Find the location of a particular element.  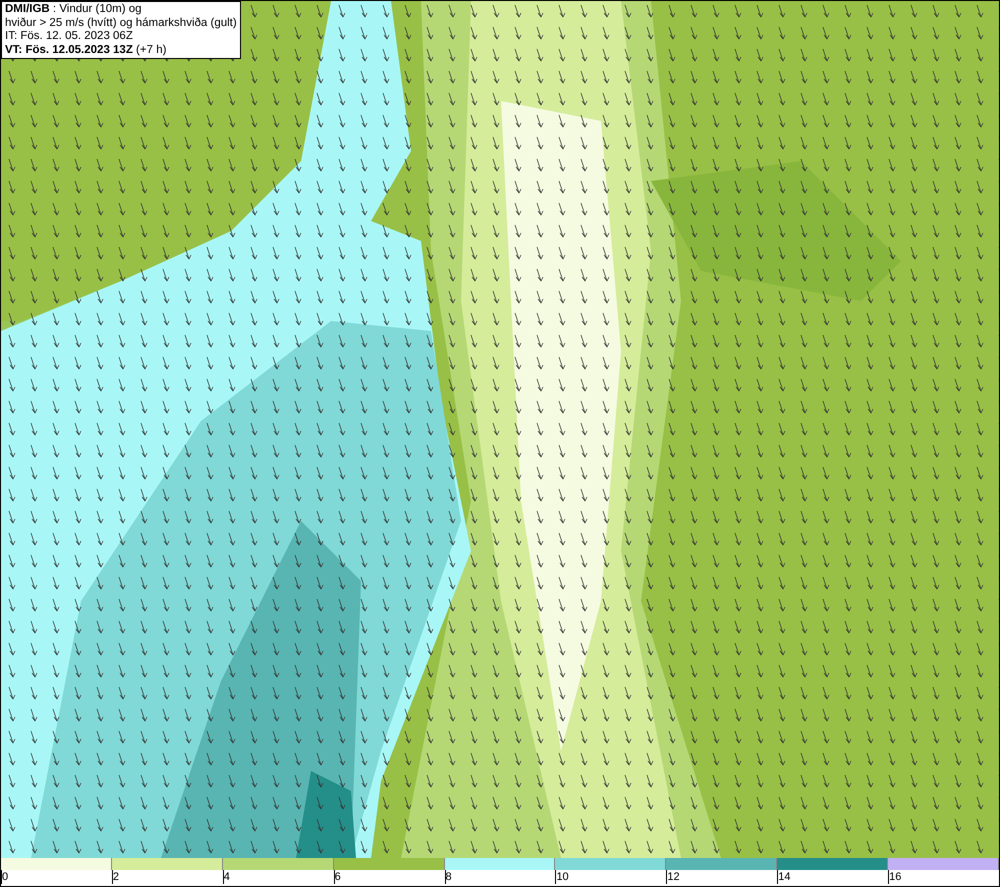

legend-label: 12 is located at coordinates (673, 877).